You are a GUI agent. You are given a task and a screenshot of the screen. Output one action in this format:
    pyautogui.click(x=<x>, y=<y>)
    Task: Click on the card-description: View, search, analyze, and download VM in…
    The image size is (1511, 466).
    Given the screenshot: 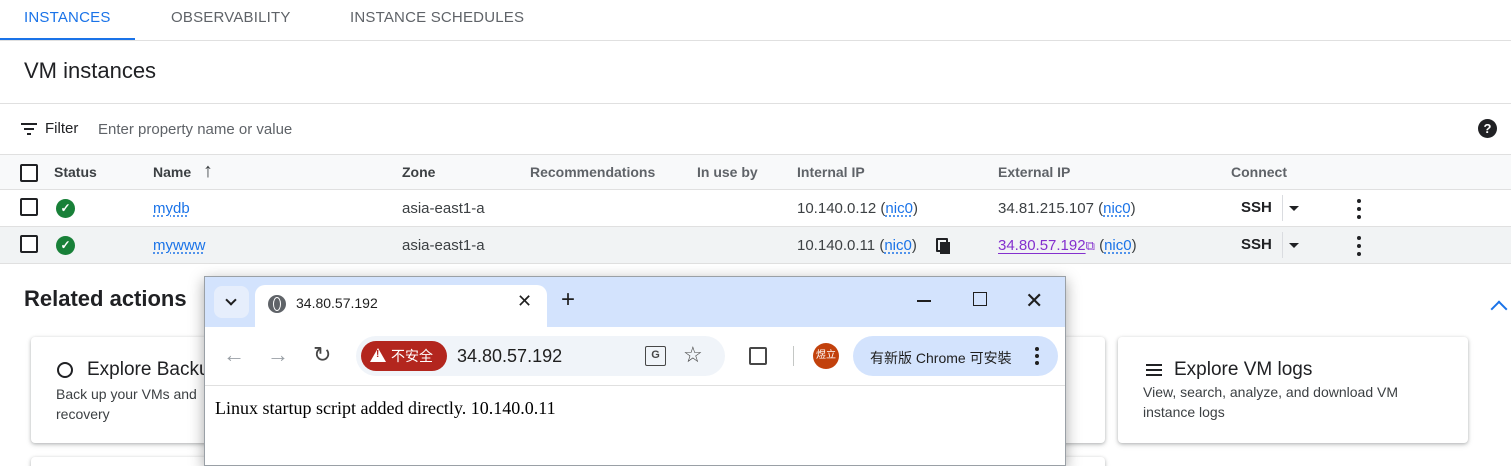 What is the action you would take?
    pyautogui.click(x=1271, y=402)
    